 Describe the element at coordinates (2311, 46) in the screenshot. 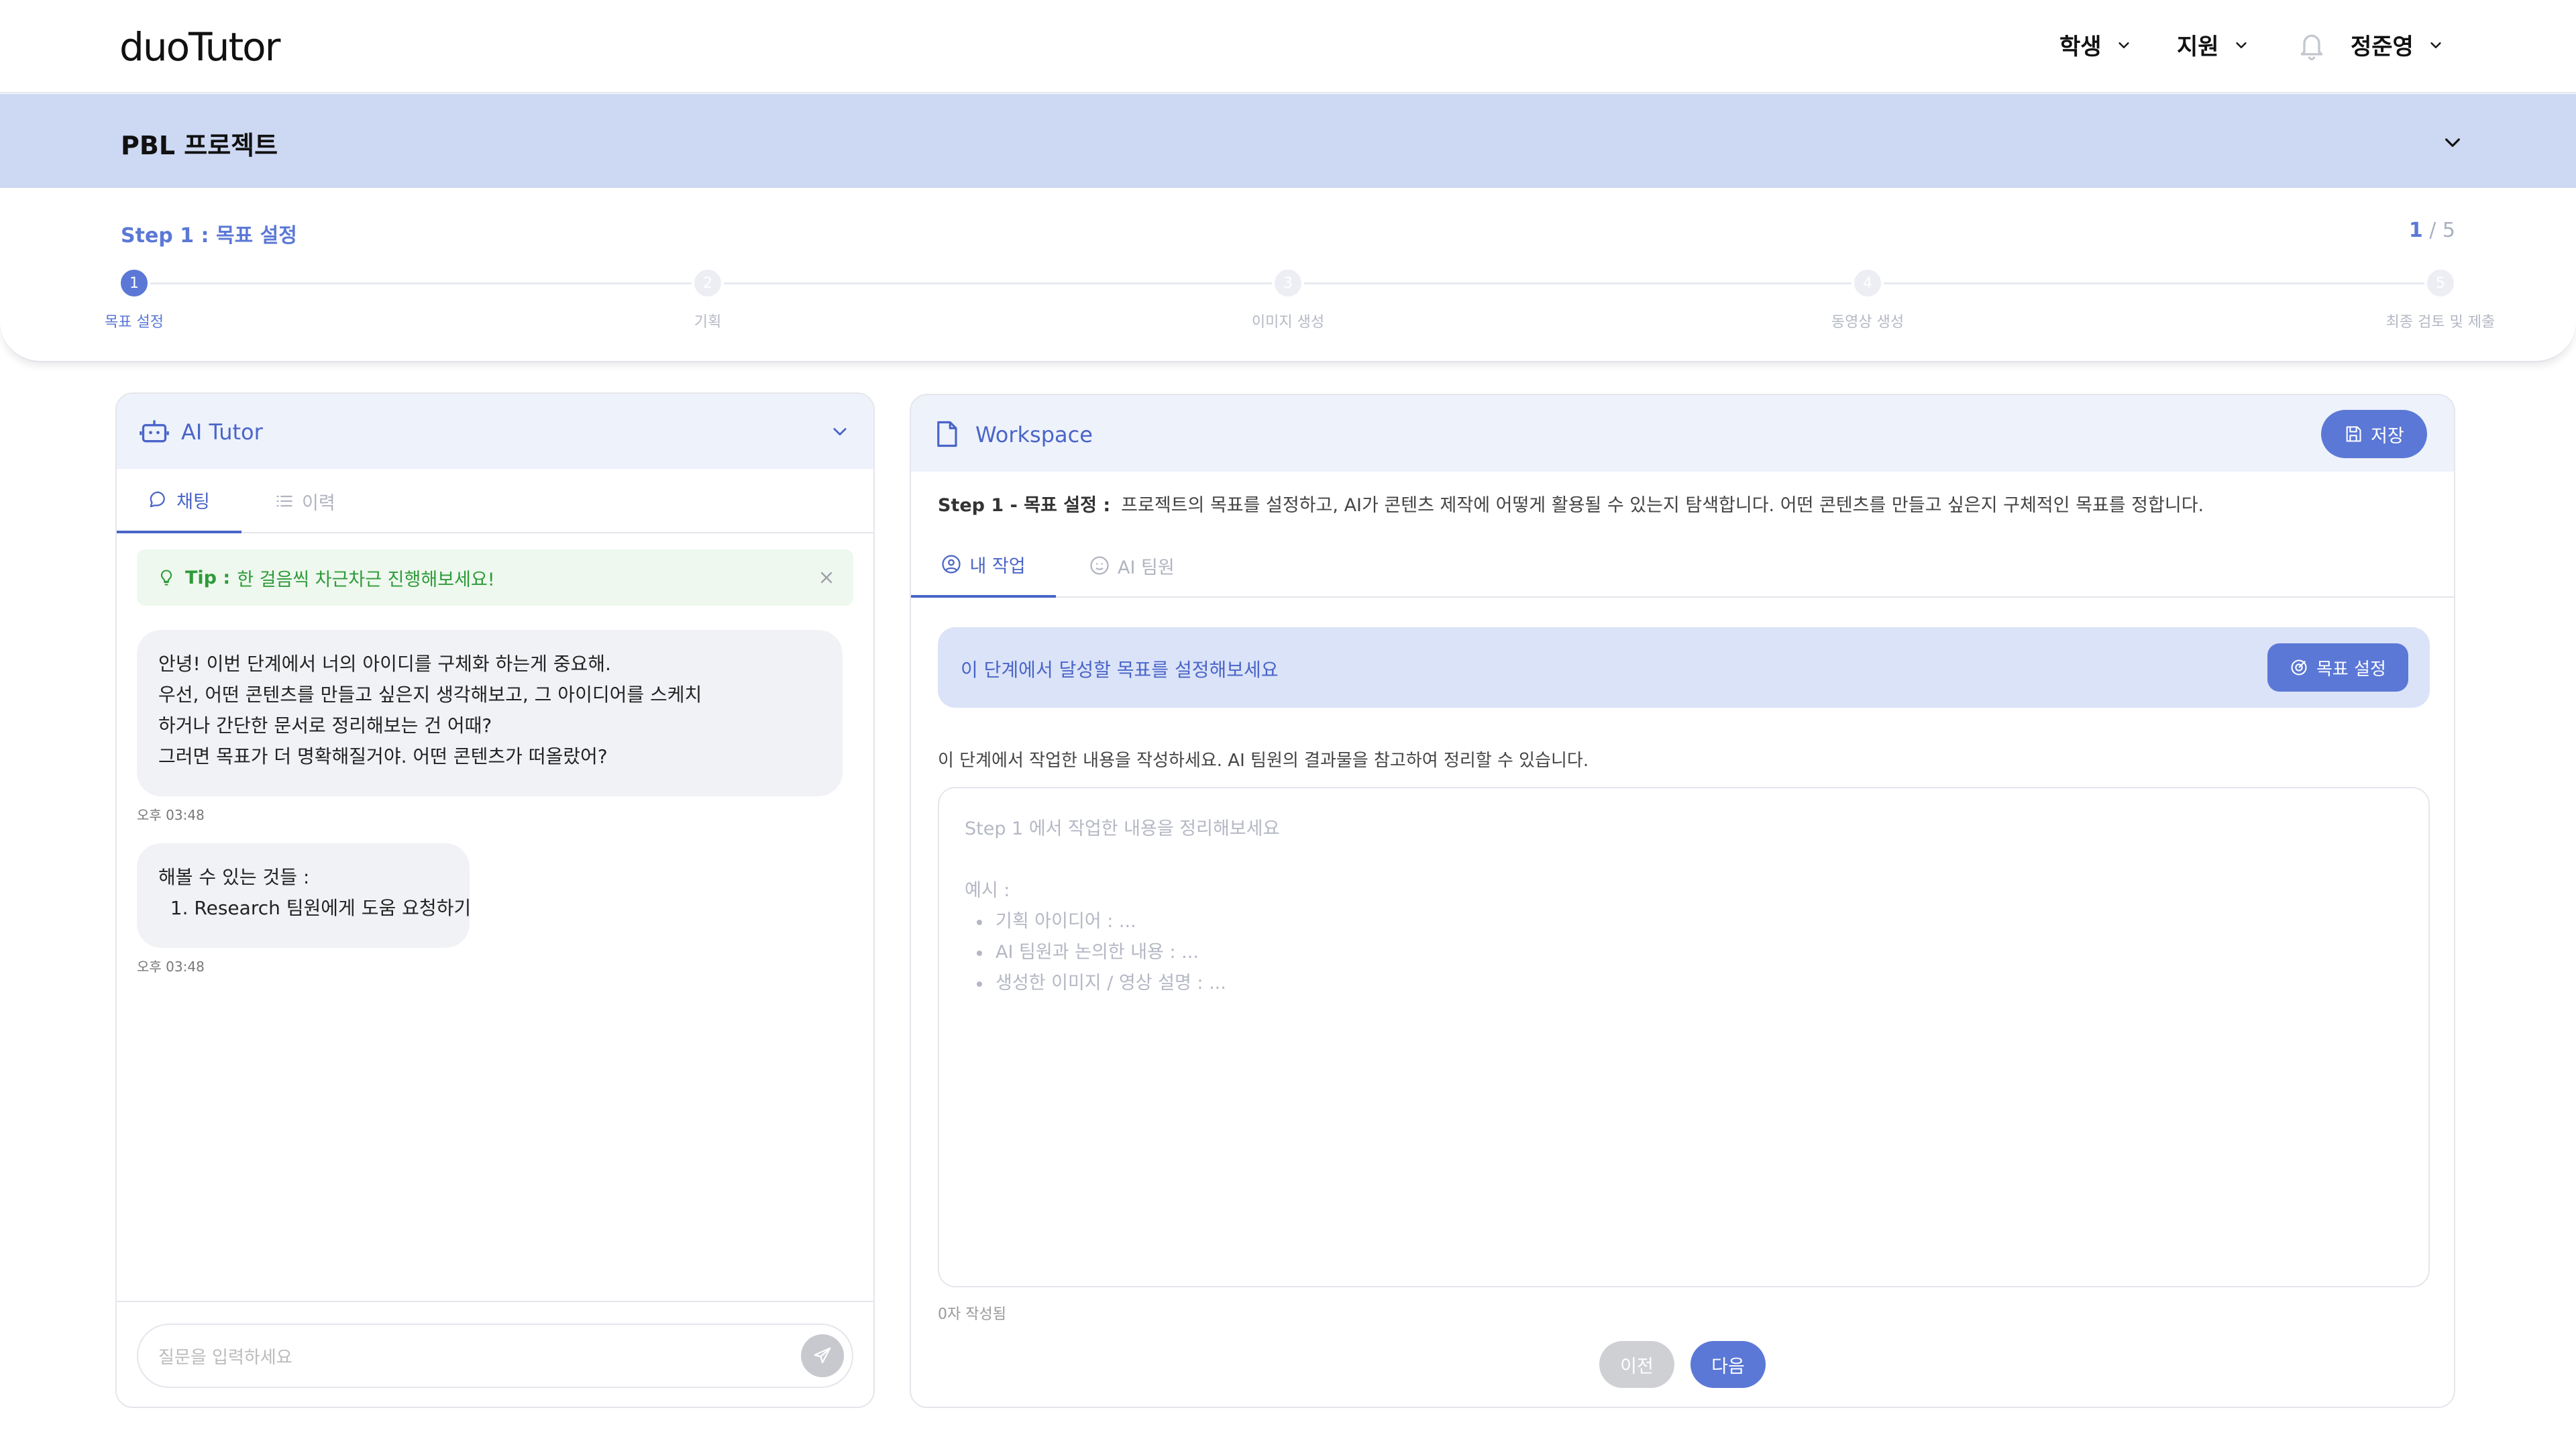

I see `bell-icon` at that location.